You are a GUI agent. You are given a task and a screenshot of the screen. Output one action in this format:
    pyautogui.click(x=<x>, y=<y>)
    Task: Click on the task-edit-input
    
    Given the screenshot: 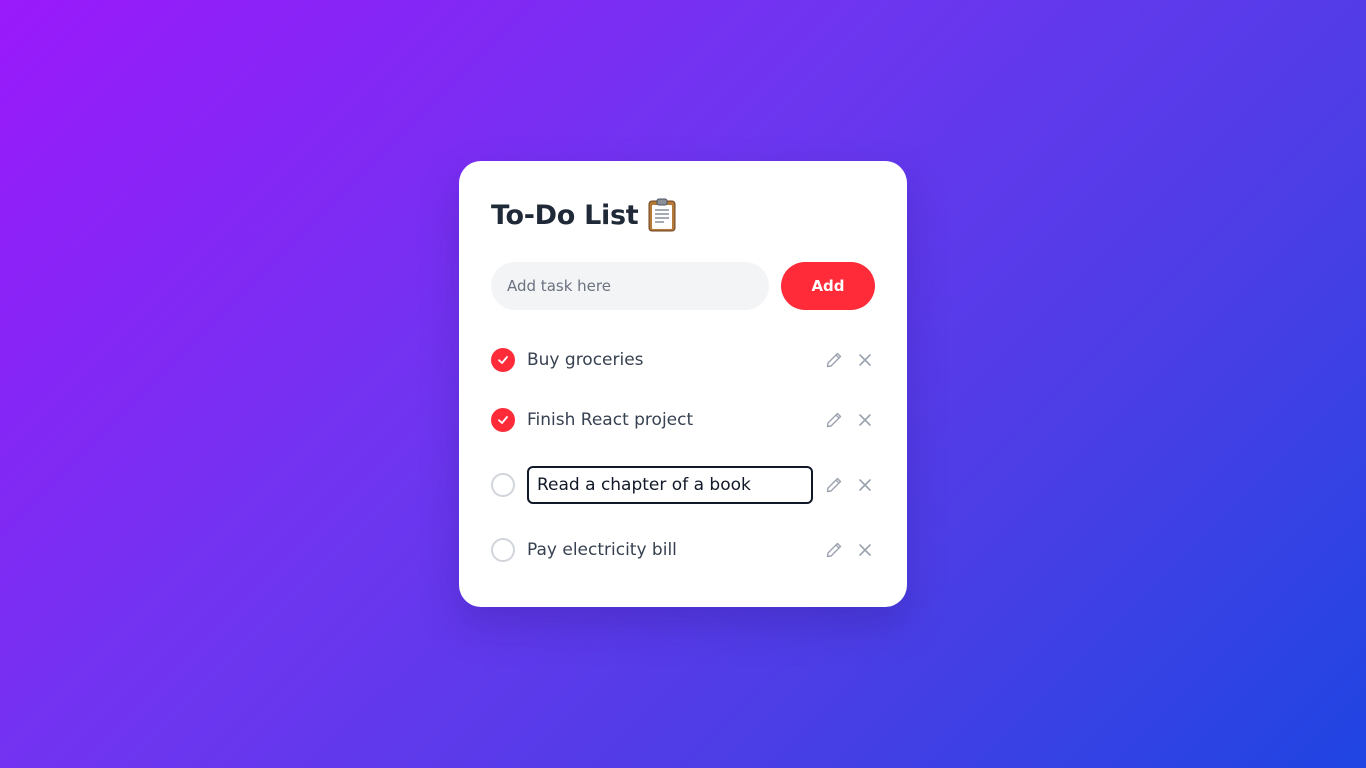 What is the action you would take?
    pyautogui.click(x=670, y=485)
    